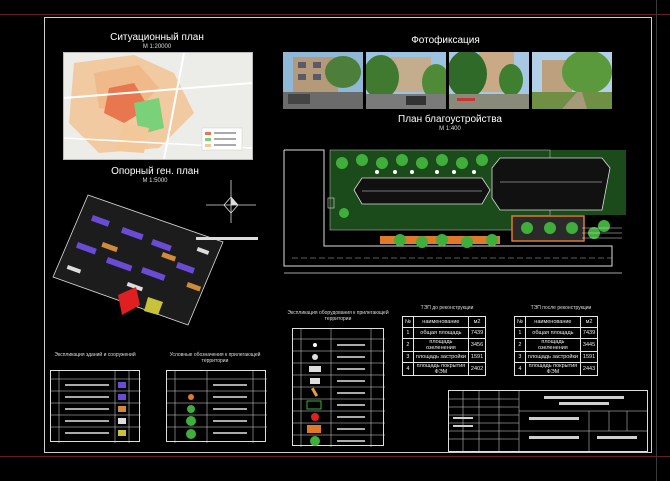 Image resolution: width=670 pixels, height=481 pixels. I want to click on table-row: 2 площадь озеленения 3445, so click(556, 345).